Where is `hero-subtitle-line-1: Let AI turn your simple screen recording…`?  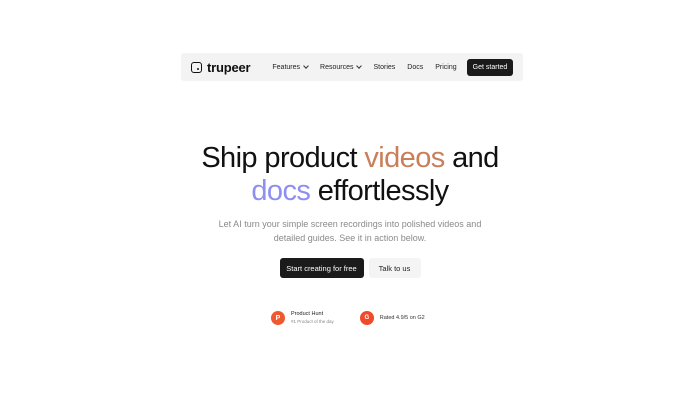 hero-subtitle-line-1: Let AI turn your simple screen recording… is located at coordinates (350, 224).